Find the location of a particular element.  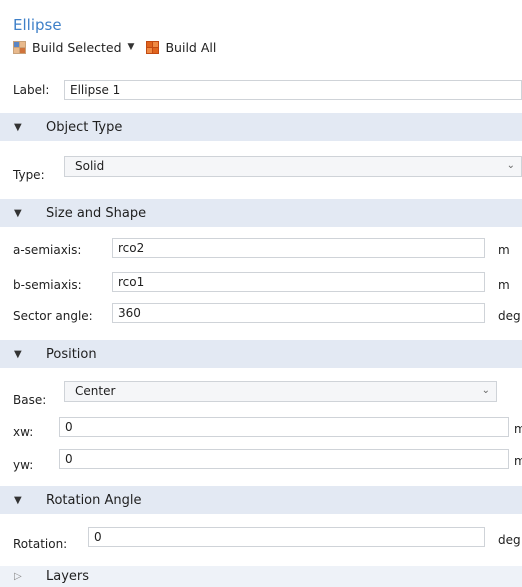

rotation-input is located at coordinates (286, 537).